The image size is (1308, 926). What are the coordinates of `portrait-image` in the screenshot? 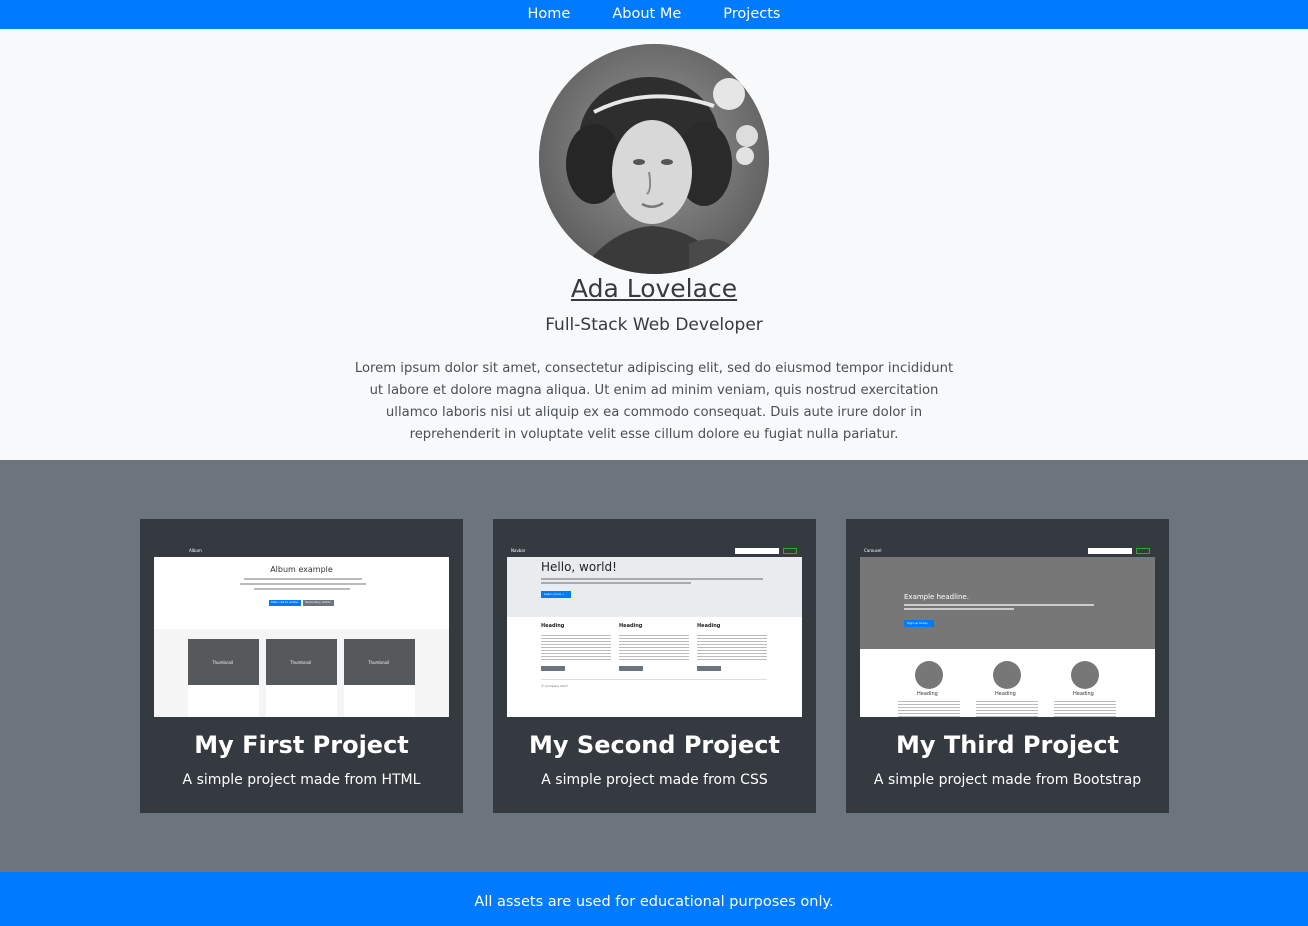 It's located at (654, 159).